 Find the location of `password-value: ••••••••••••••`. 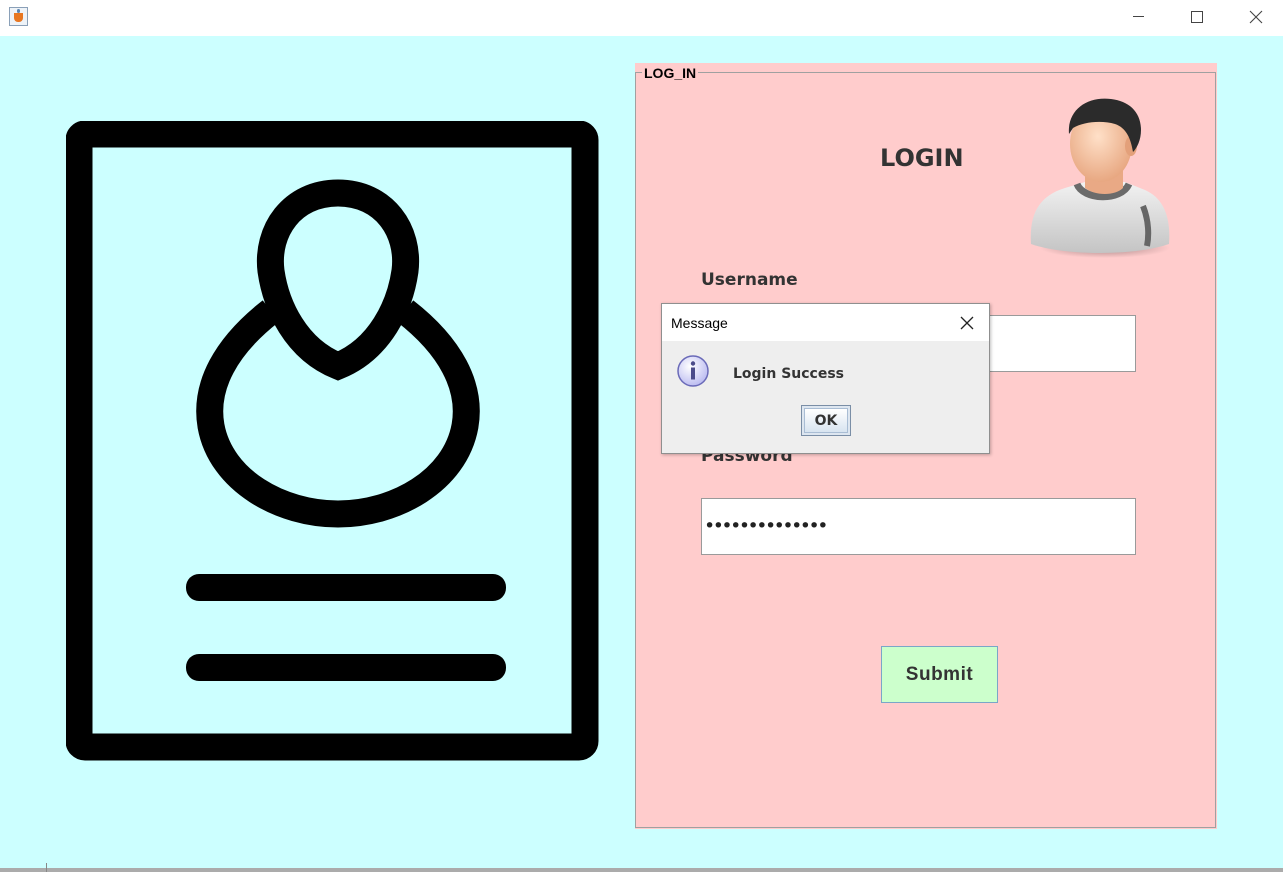

password-value: •••••••••••••• is located at coordinates (766, 526).